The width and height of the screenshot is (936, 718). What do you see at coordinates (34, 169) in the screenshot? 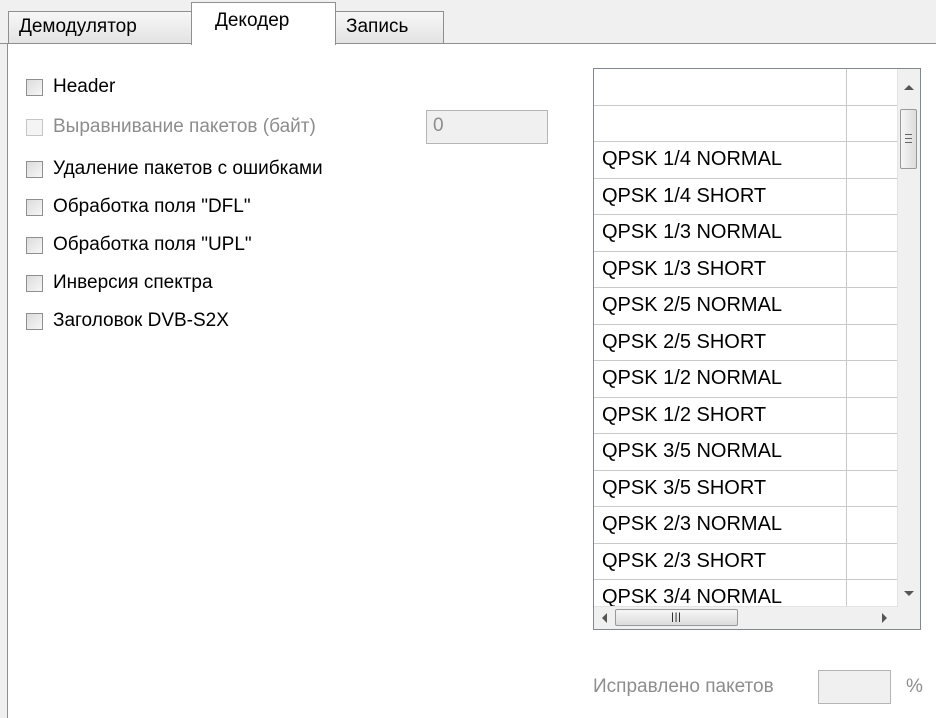
I see `remove-errors-checkbox` at bounding box center [34, 169].